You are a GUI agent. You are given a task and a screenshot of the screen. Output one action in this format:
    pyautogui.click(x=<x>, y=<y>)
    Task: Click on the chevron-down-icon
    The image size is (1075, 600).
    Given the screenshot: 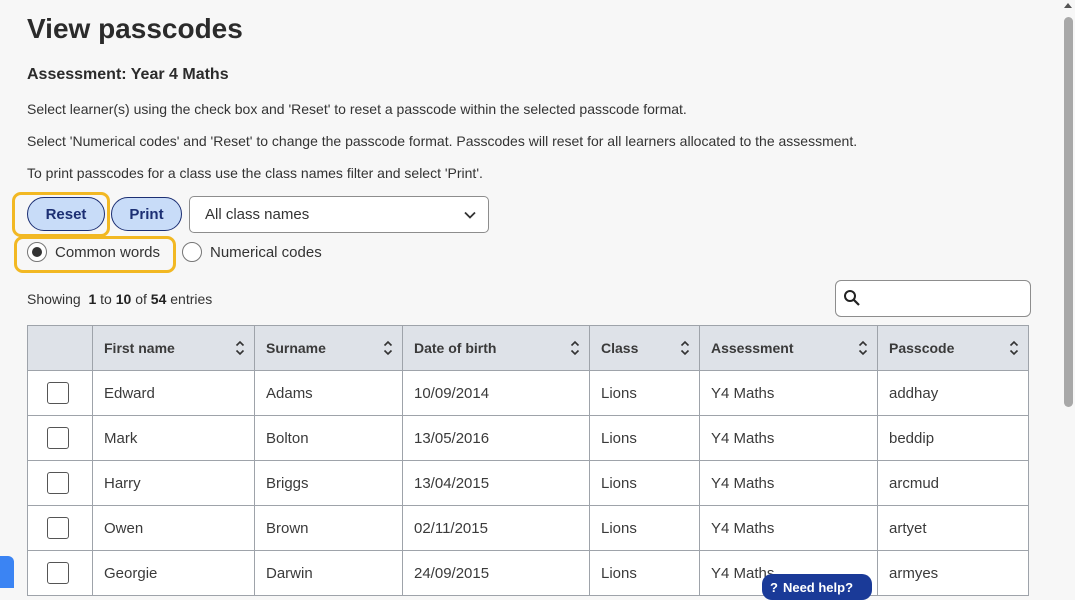 What is the action you would take?
    pyautogui.click(x=470, y=215)
    